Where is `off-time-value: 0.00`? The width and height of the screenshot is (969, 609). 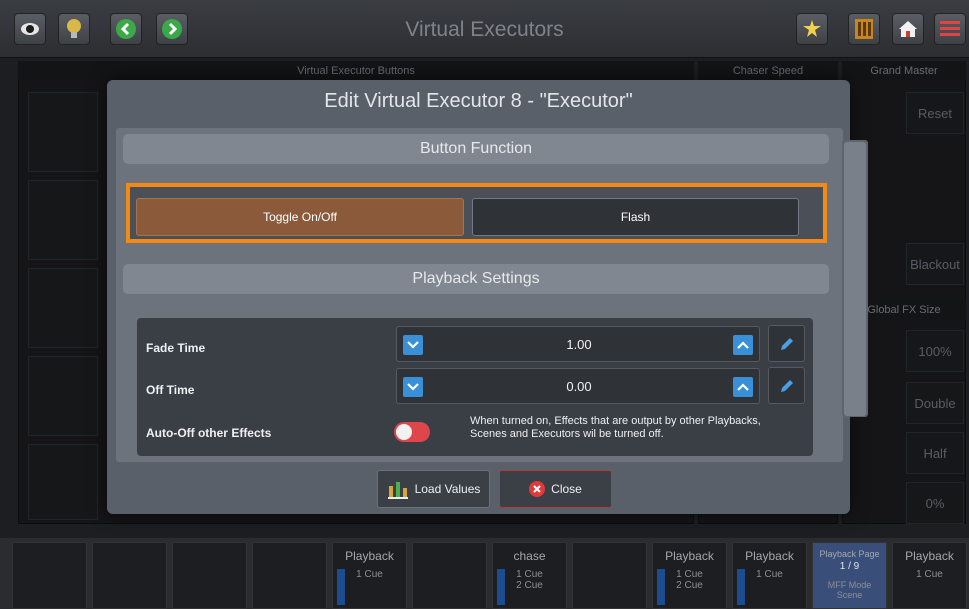 off-time-value: 0.00 is located at coordinates (579, 387).